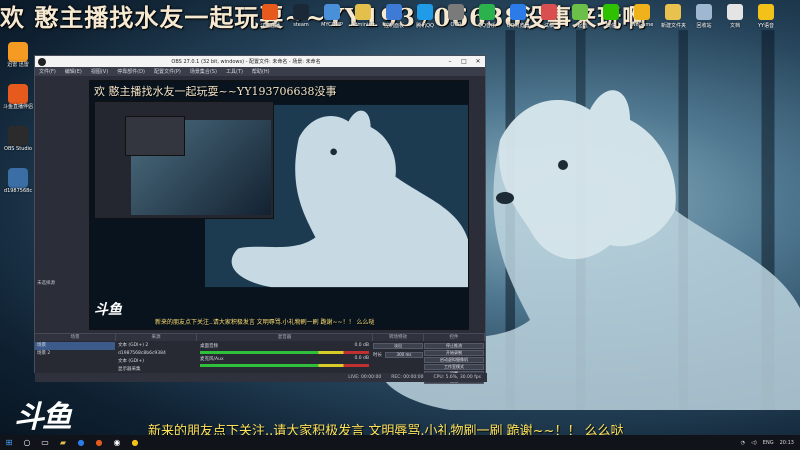  What do you see at coordinates (203, 71) in the screenshot?
I see `menu-item: 场景集合(S)` at bounding box center [203, 71].